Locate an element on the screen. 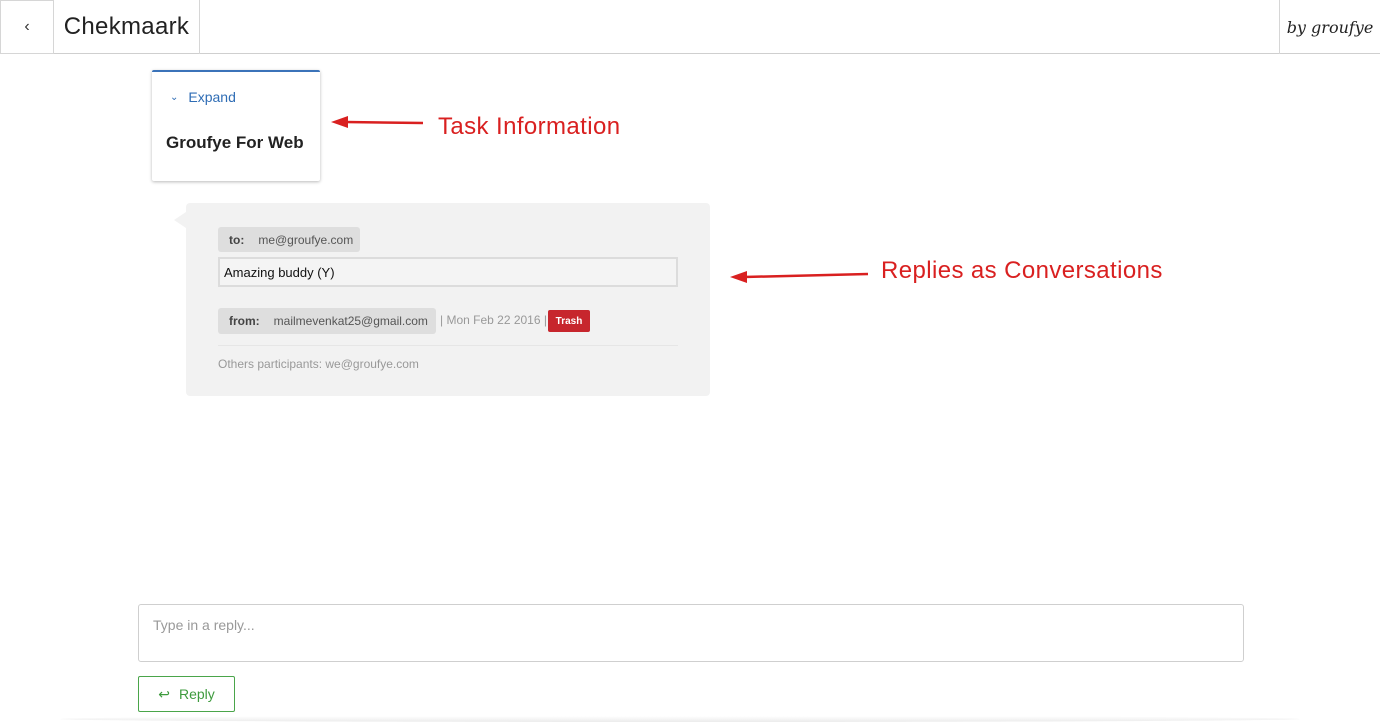 This screenshot has height=722, width=1380. from-pill: from: mailmevenkat25@gmail.com is located at coordinates (327, 321).